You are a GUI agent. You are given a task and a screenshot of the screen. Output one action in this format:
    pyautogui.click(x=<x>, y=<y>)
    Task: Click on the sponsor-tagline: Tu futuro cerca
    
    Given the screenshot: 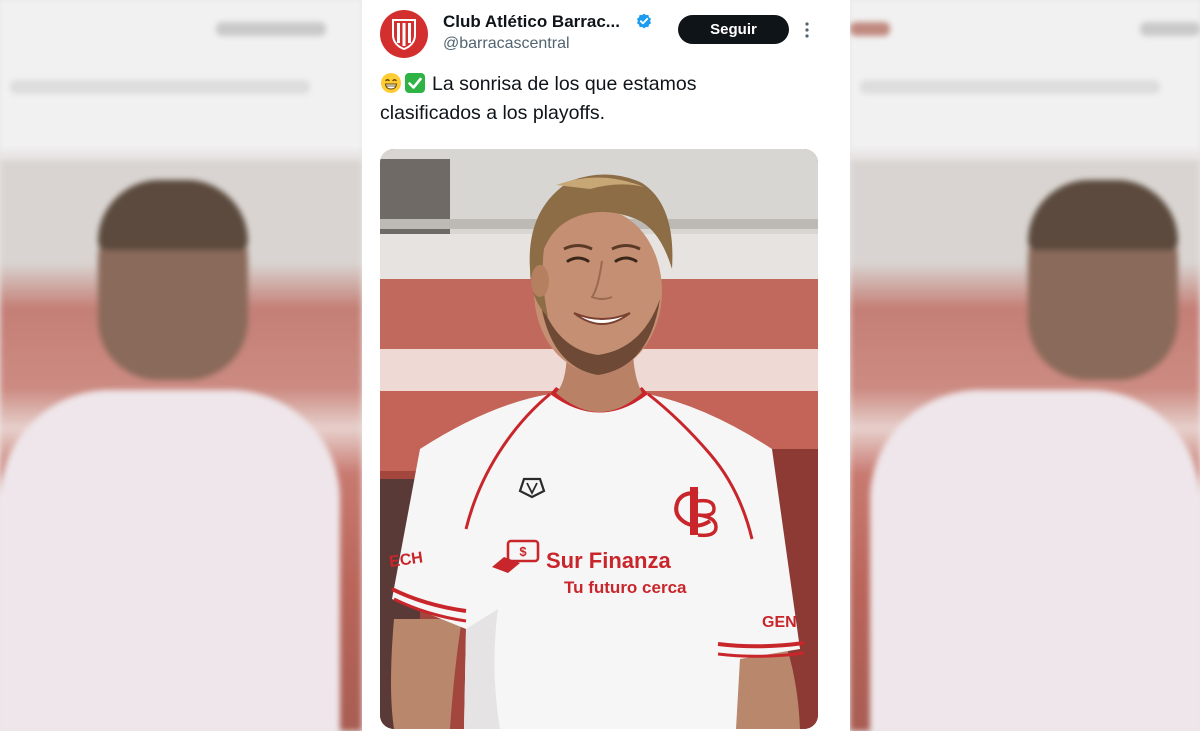 What is the action you would take?
    pyautogui.click(x=625, y=587)
    